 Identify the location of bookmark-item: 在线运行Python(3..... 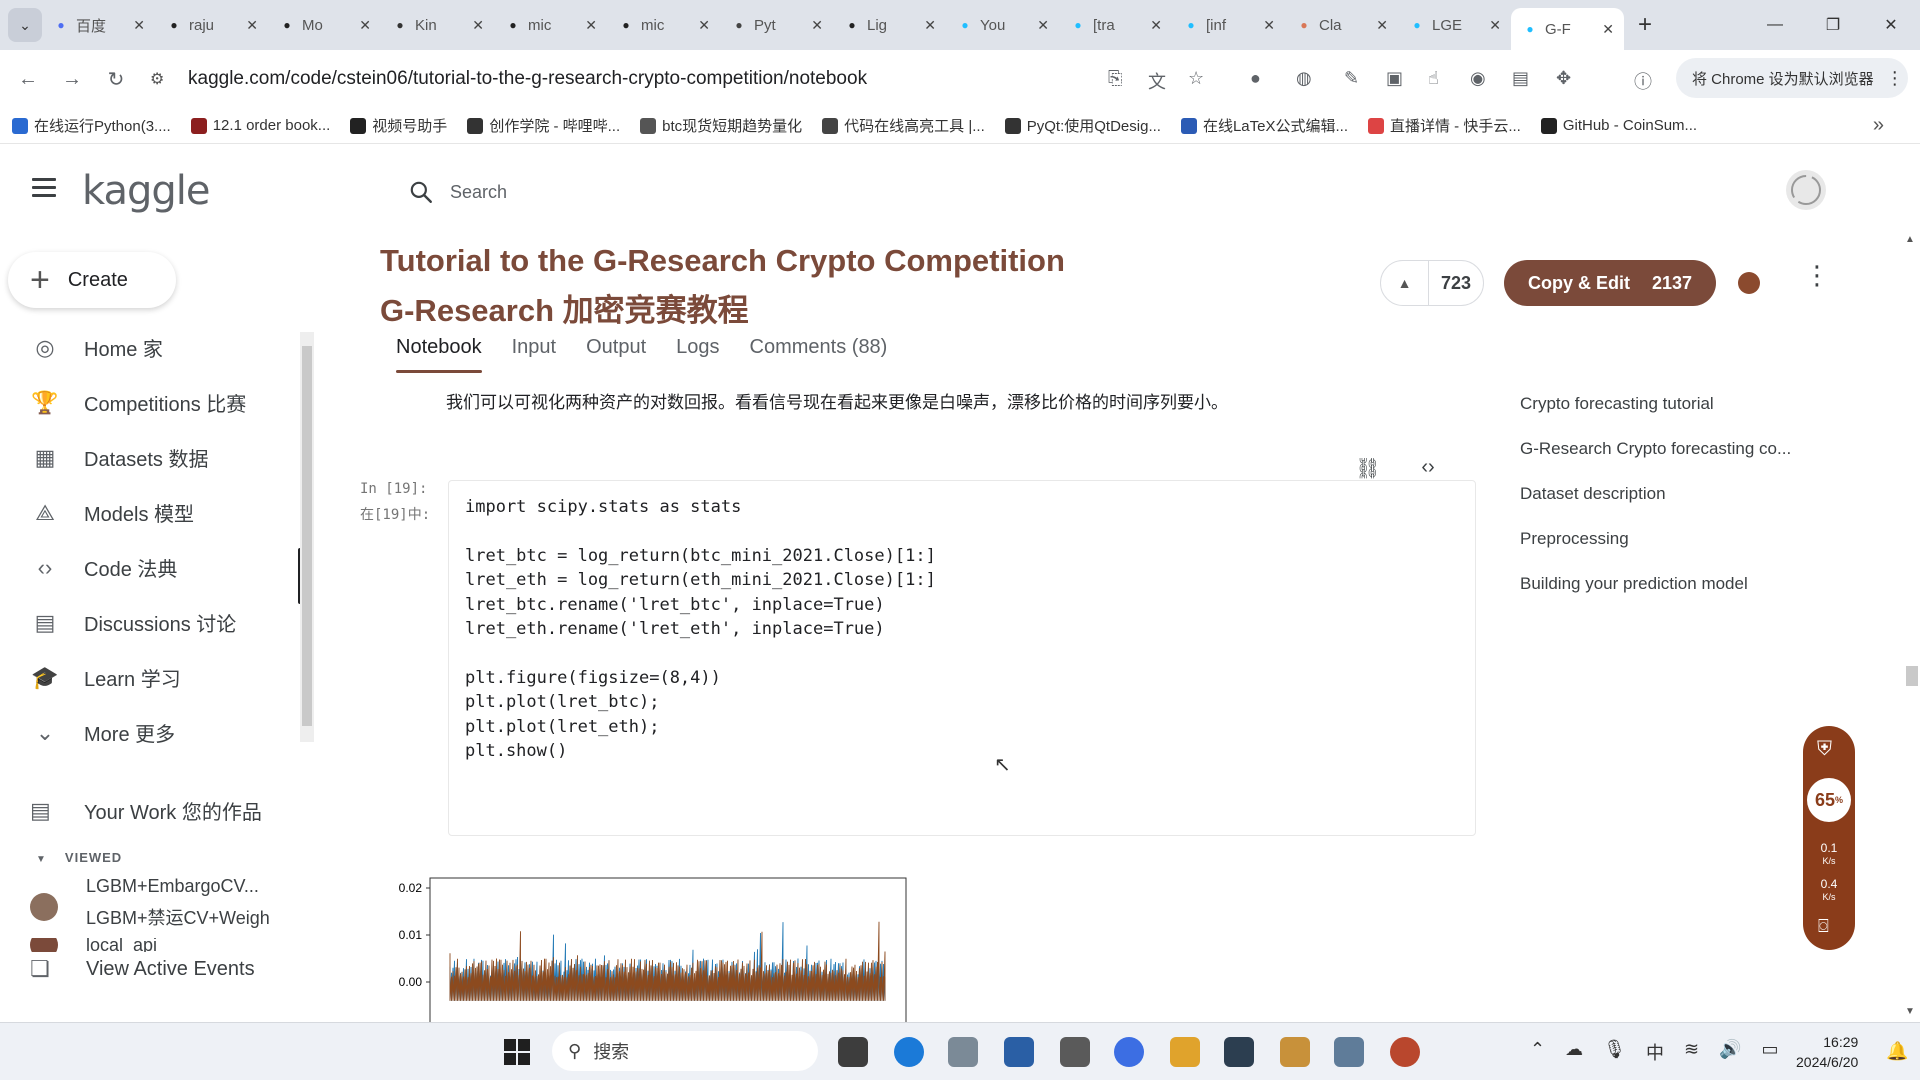
(91, 125).